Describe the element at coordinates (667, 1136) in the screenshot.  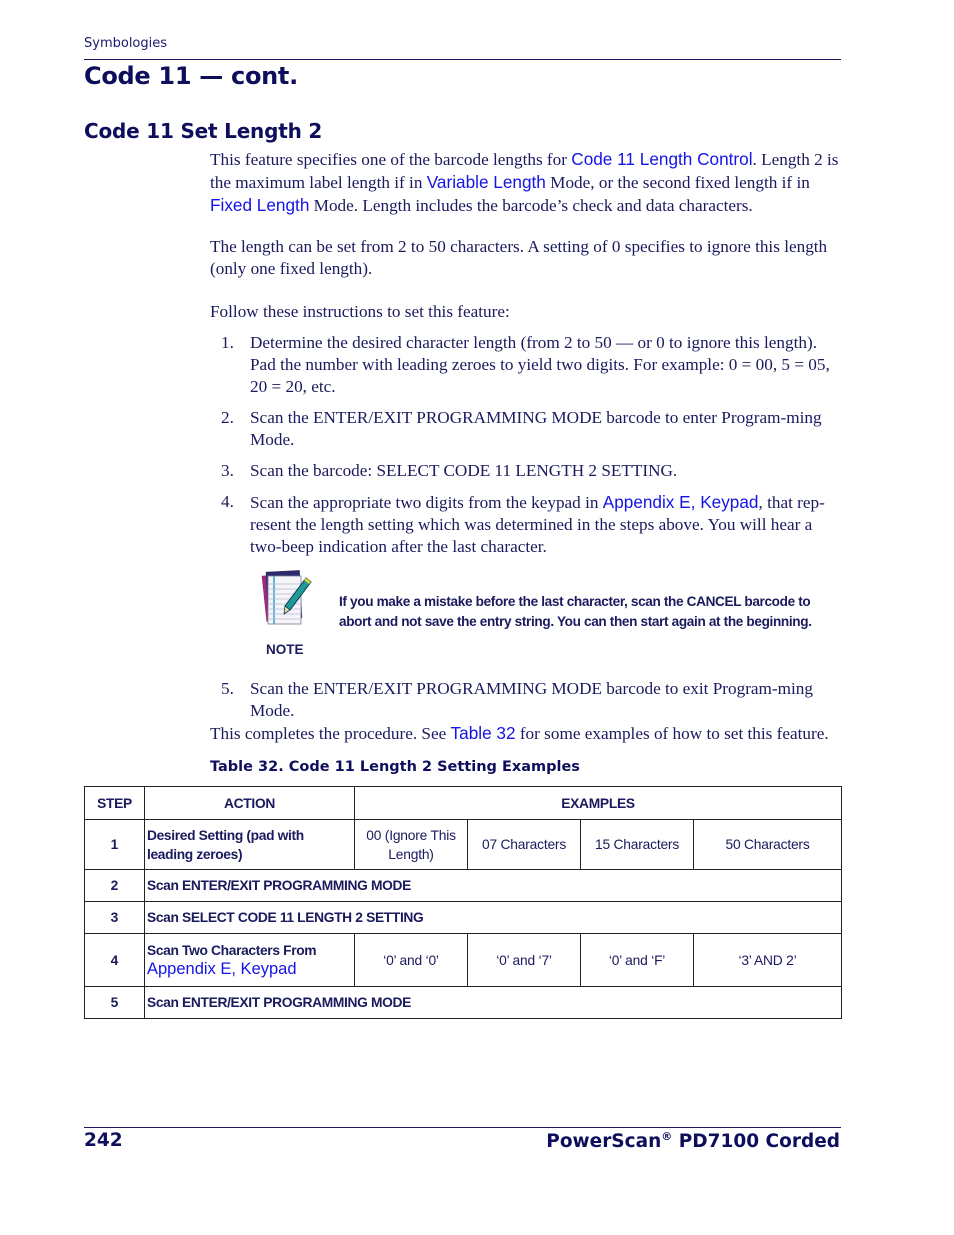
I see `registered-mark: ®` at that location.